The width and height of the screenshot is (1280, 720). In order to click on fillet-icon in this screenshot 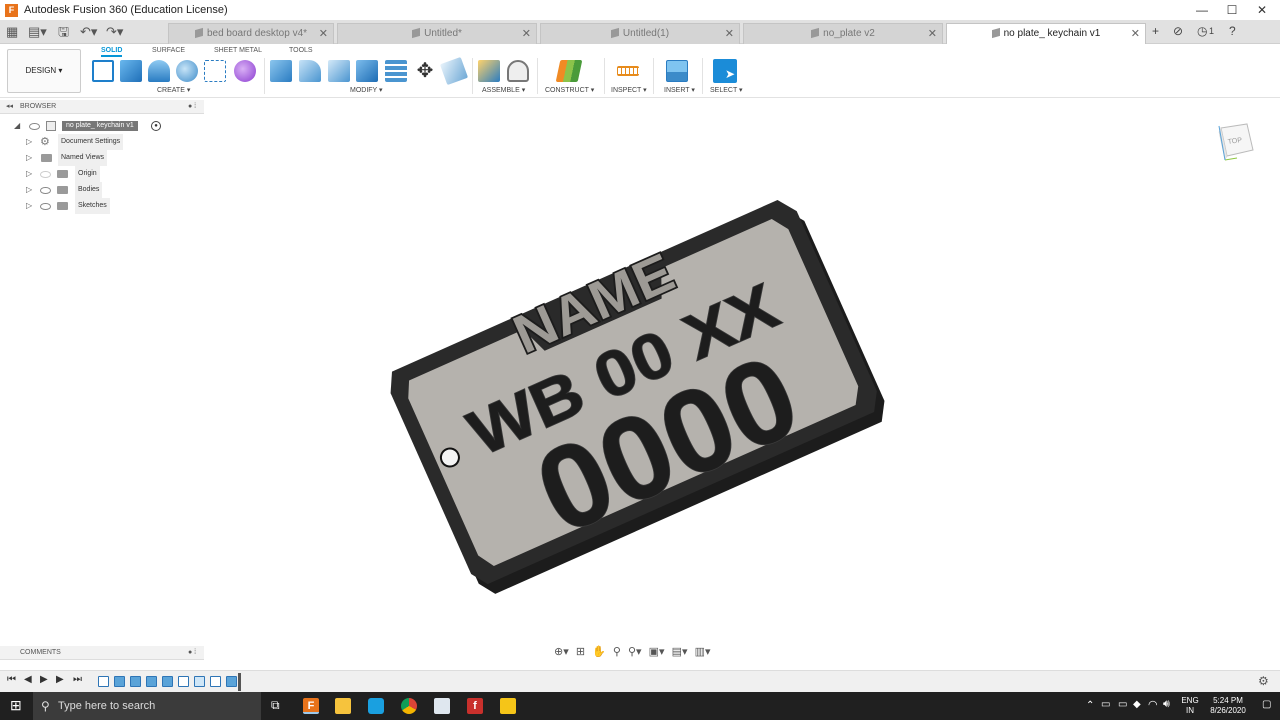, I will do `click(310, 71)`.